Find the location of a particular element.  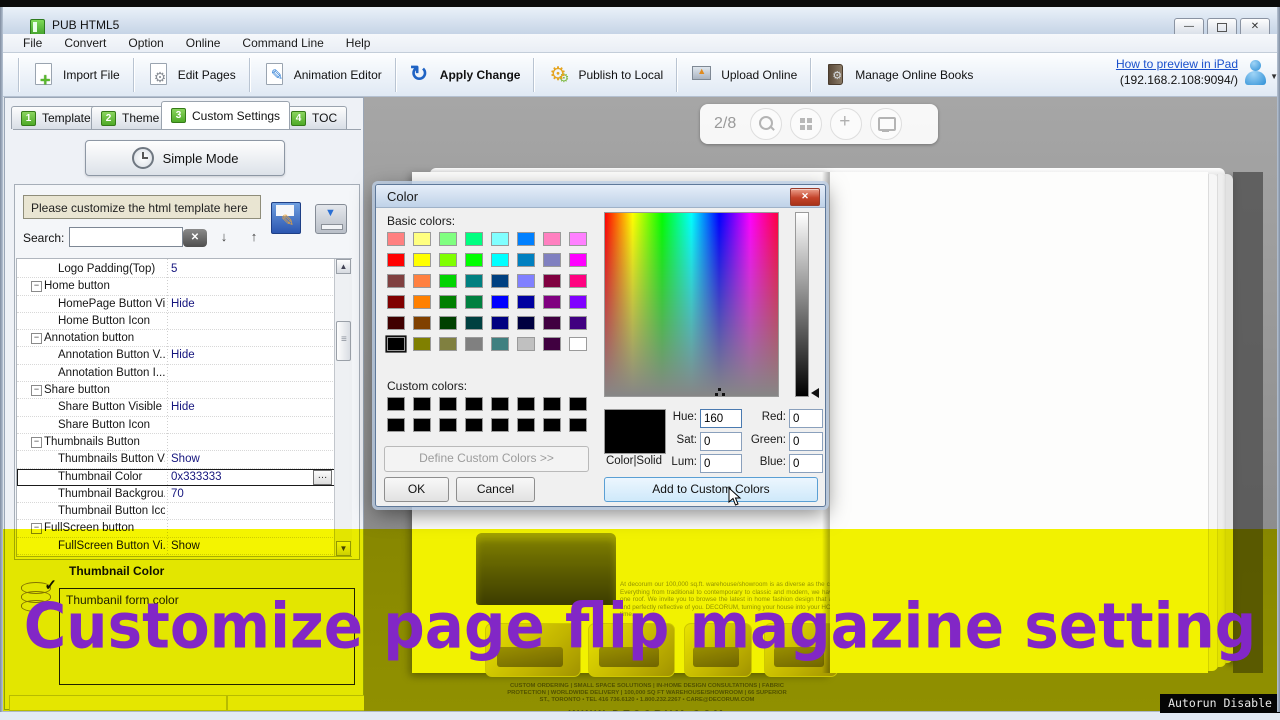

settings-row: Thumbnail Backgrou... 70 is located at coordinates (176, 495).